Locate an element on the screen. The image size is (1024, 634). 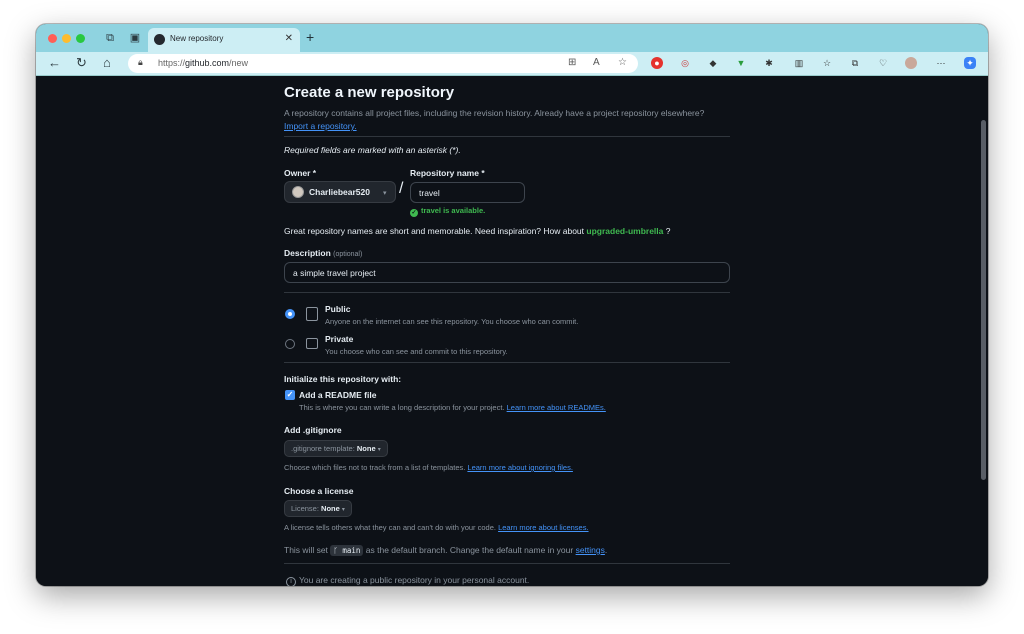
favorite-star-icon: ☆ is located at coordinates (622, 62).